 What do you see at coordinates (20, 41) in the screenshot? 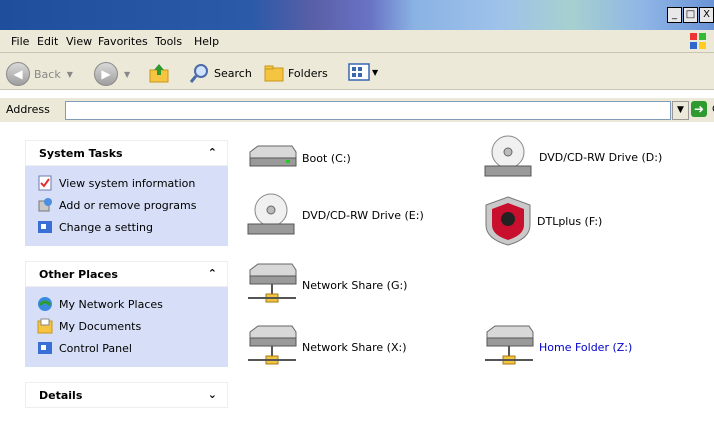
I see `menu-file: File` at bounding box center [20, 41].